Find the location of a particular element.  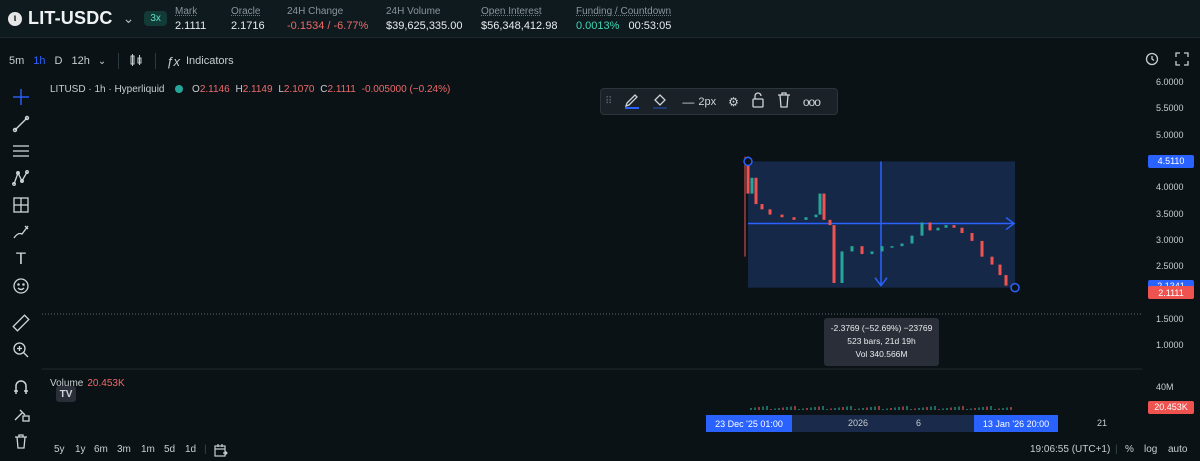

lock-icon is located at coordinates (758, 101).